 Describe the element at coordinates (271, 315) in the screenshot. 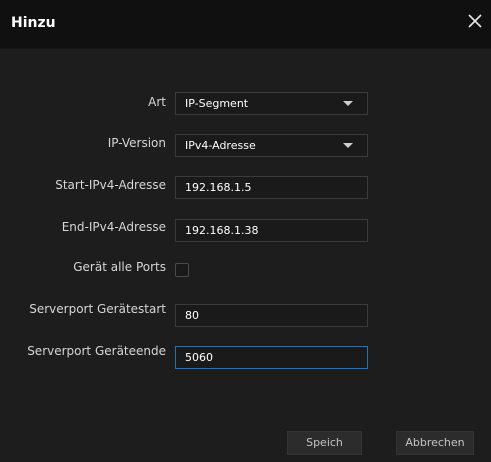

I see `port-start-input: 80` at that location.